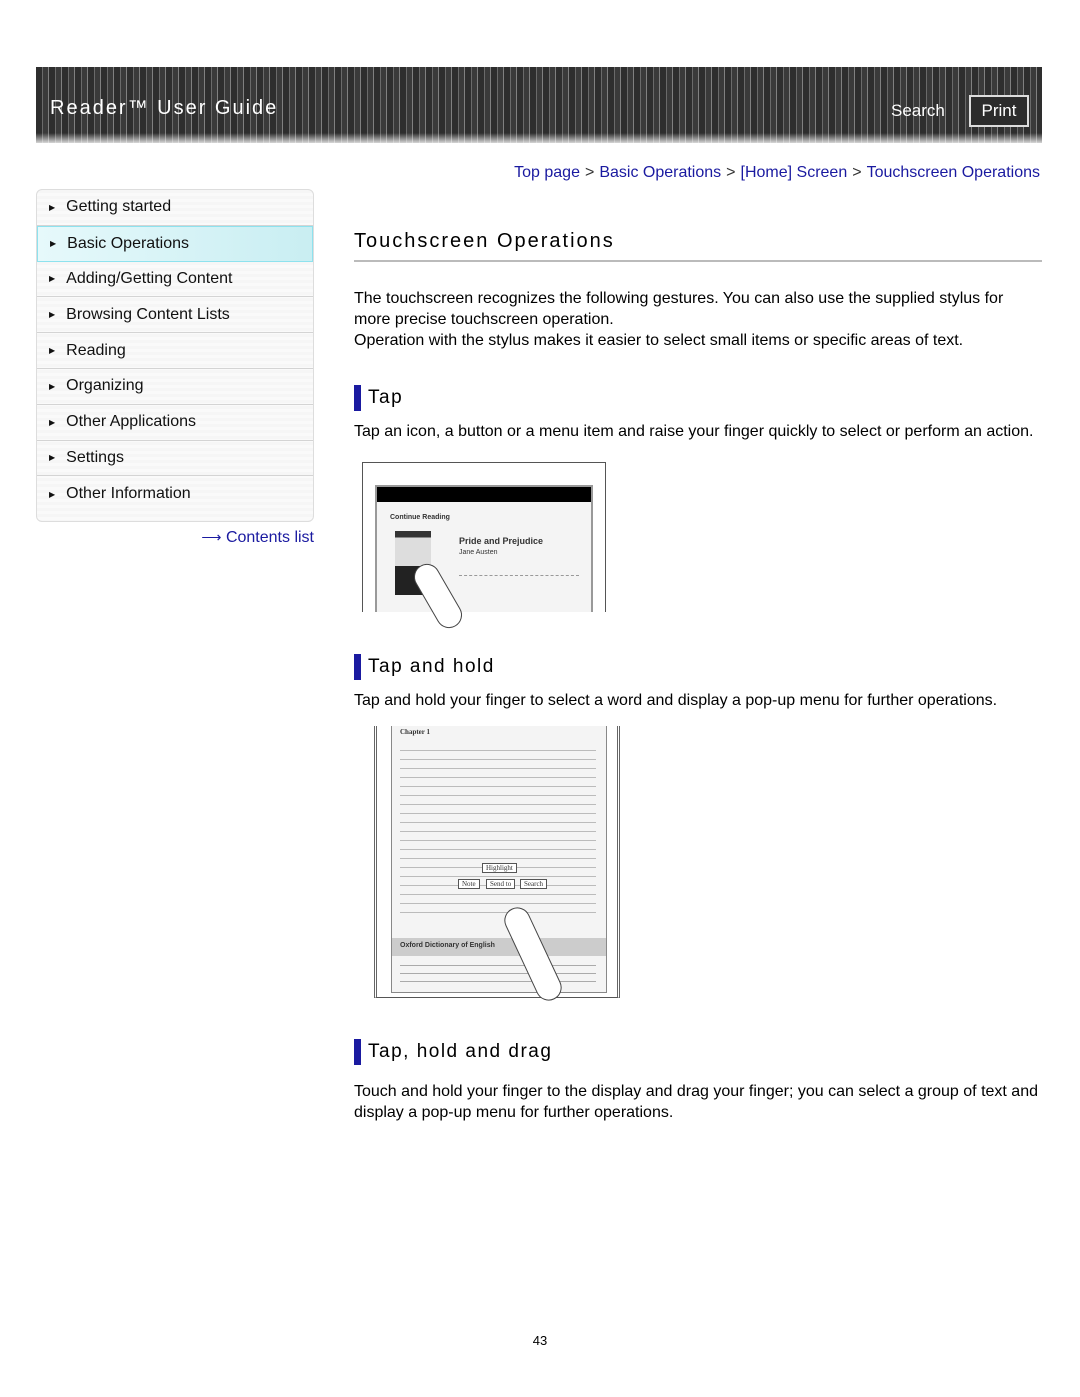  I want to click on app-title: Reader™ User Guide, so click(164, 108).